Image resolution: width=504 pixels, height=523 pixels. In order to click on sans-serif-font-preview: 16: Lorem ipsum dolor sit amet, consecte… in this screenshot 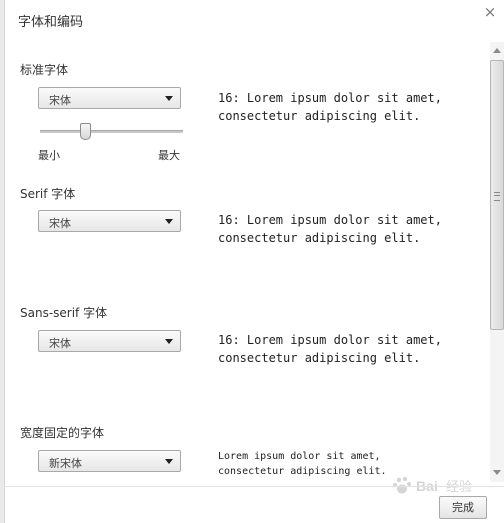, I will do `click(330, 349)`.